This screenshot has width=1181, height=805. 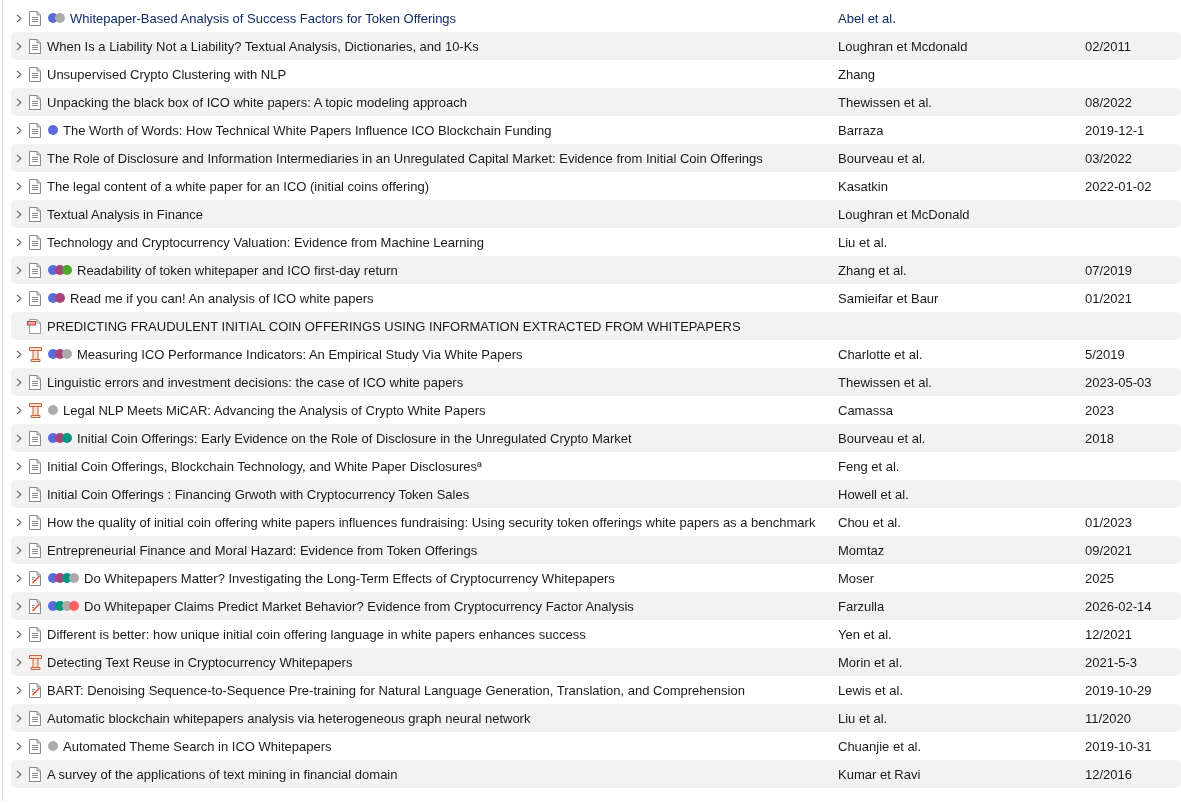 I want to click on title-text: Detecting Text Reuse in Cryptocurrency Whitepapers, so click(x=200, y=662).